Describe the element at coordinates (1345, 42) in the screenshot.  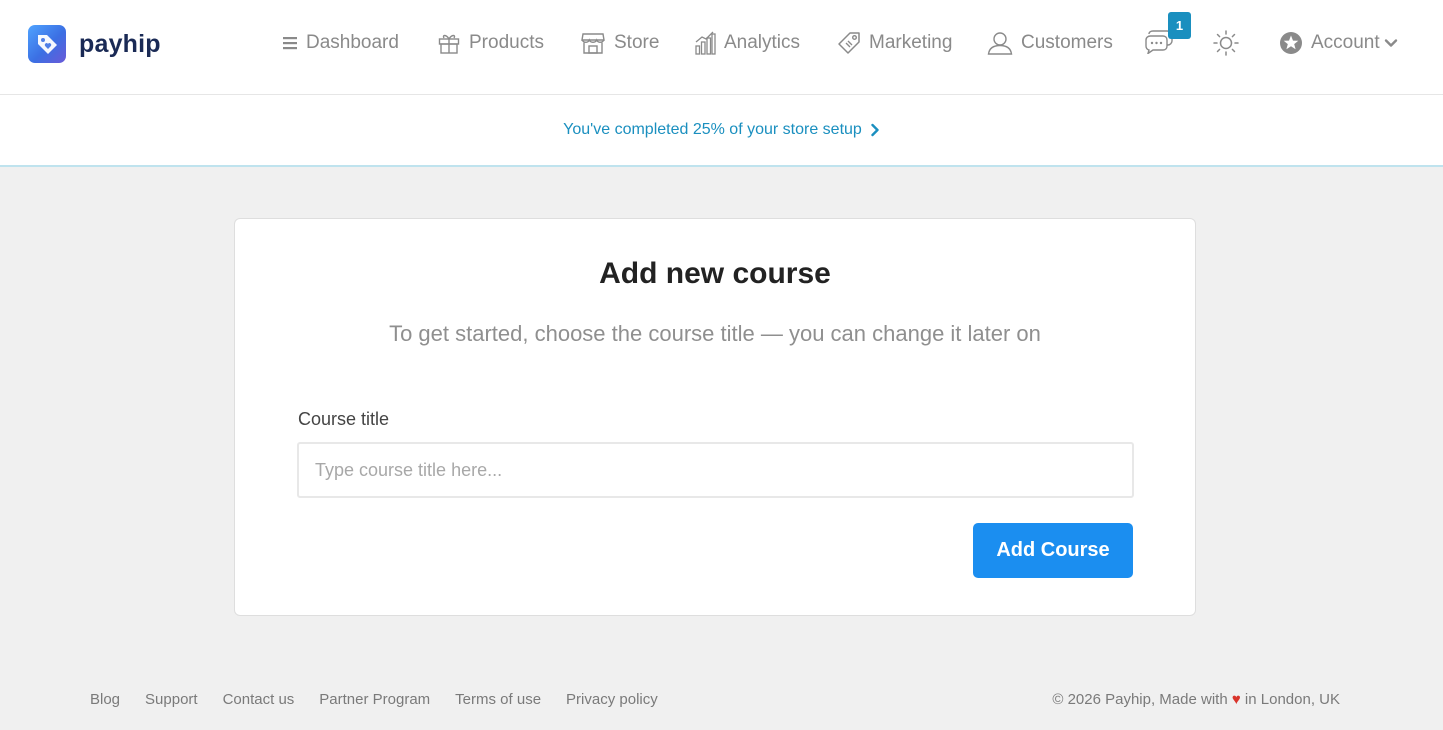
I see `nav-account-label: Account` at that location.